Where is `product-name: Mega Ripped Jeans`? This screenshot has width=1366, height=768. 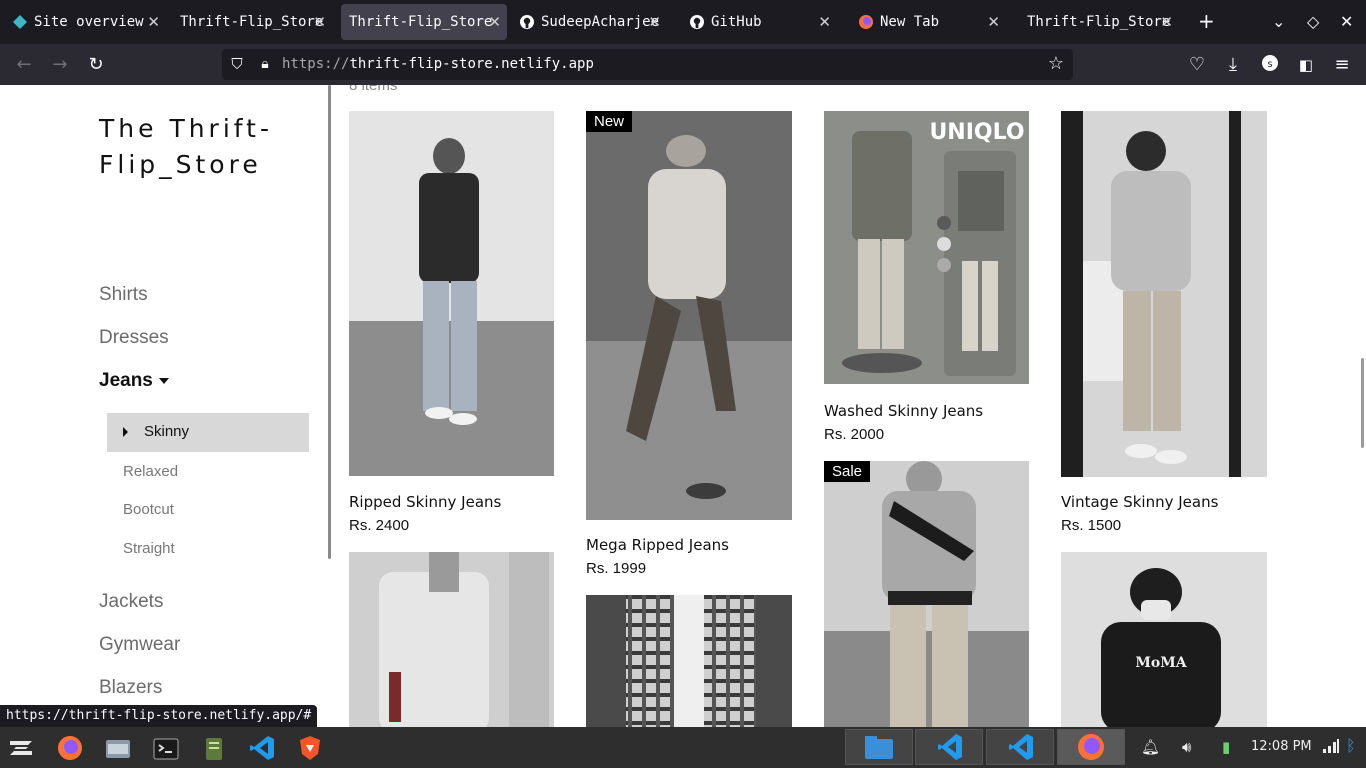 product-name: Mega Ripped Jeans is located at coordinates (657, 545).